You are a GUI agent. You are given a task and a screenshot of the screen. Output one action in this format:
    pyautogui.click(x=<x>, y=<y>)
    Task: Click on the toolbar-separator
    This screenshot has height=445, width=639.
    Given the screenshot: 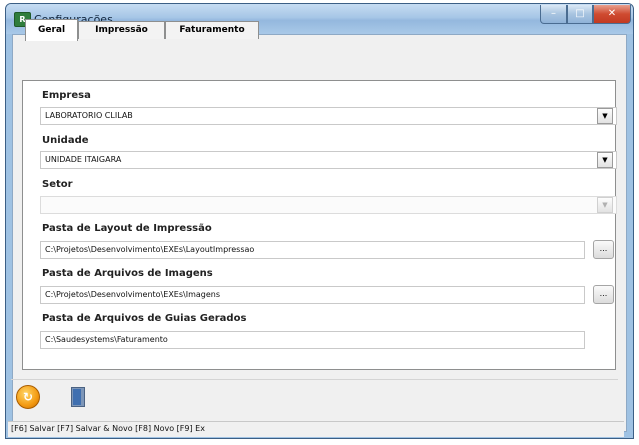 What is the action you would take?
    pyautogui.click(x=314, y=379)
    